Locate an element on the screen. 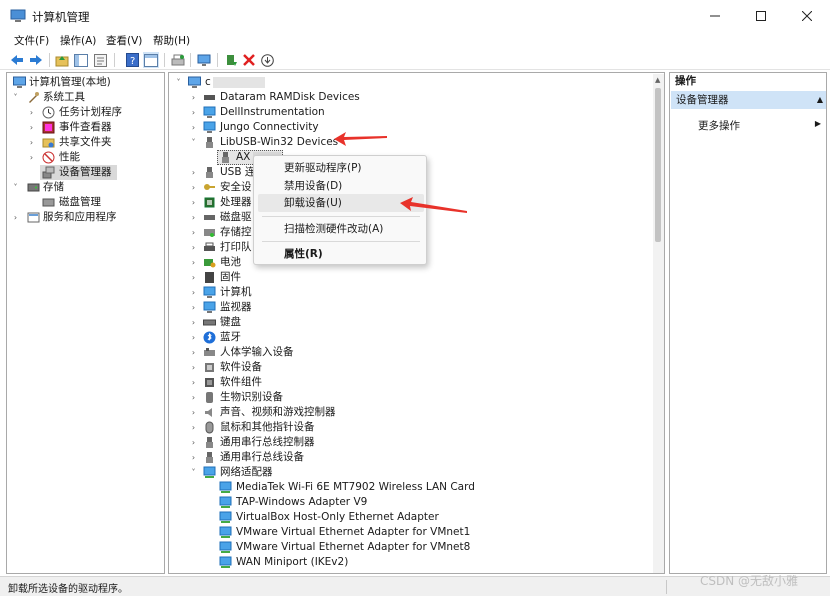 Image resolution: width=830 pixels, height=596 pixels. device-tree-item: › Dataram RAMDisk Devices is located at coordinates (409, 97).